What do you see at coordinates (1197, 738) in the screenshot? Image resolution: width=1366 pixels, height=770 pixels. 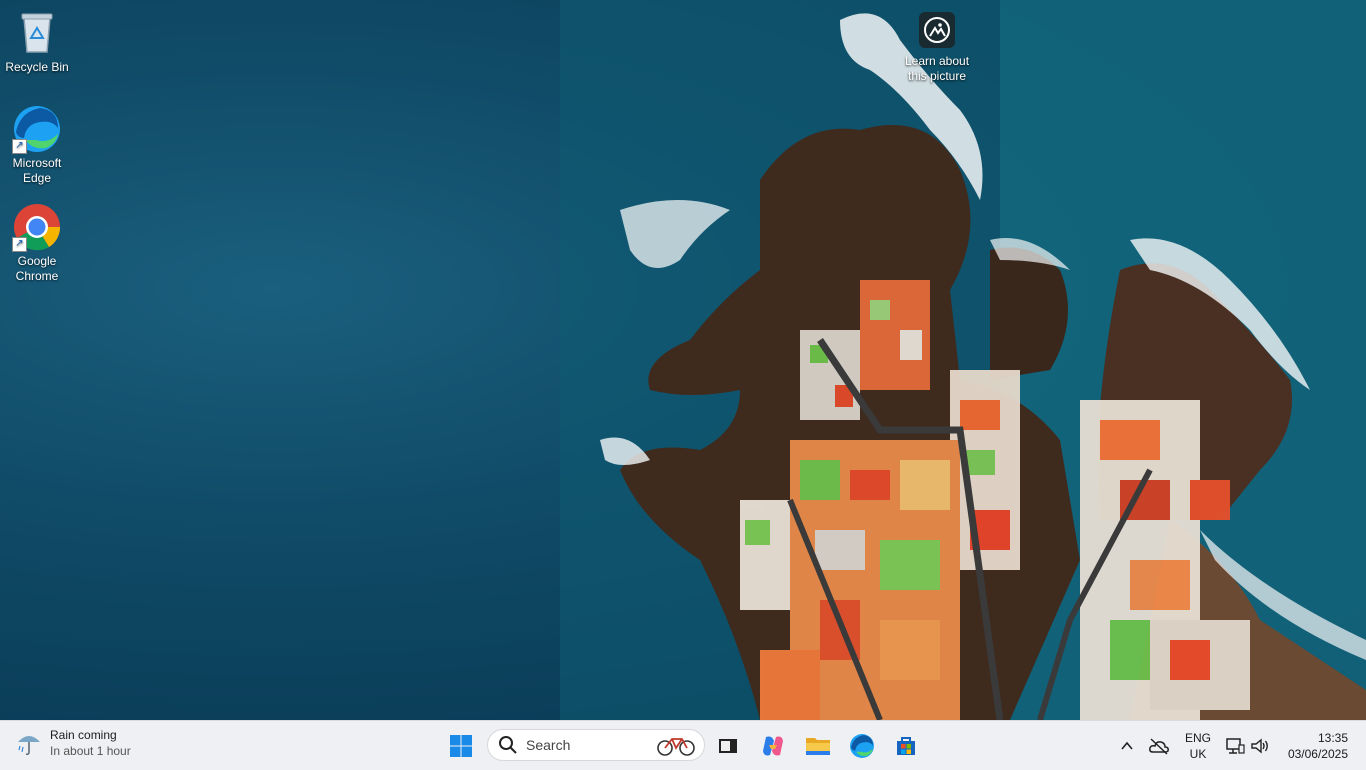 I see `language-code: ENG` at bounding box center [1197, 738].